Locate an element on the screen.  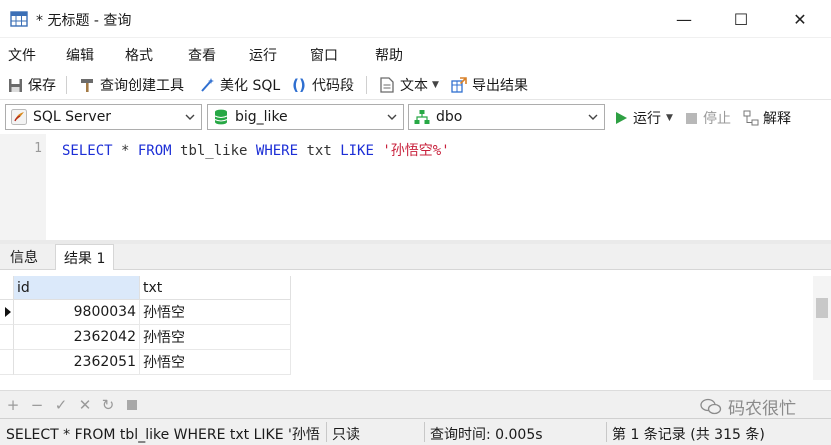
discard-icon: ✕ is located at coordinates (85, 405).